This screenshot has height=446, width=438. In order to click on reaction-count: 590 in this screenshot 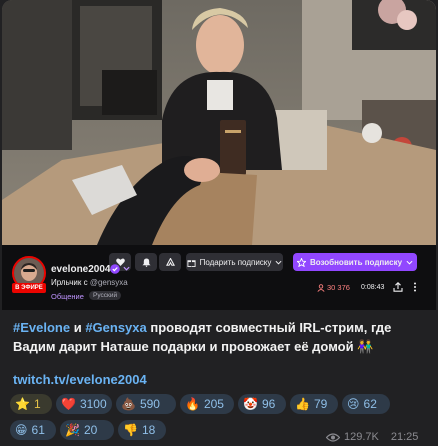, I will do `click(149, 404)`.